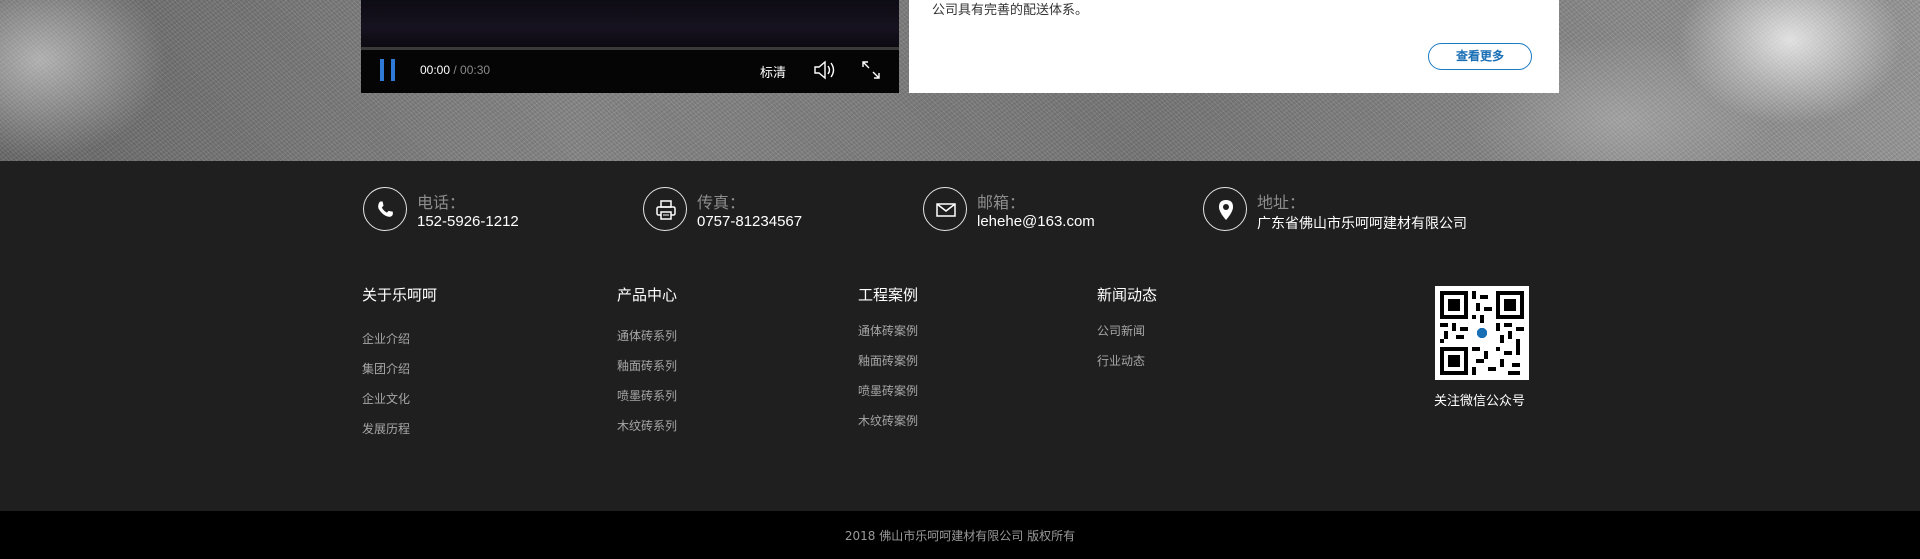  Describe the element at coordinates (1234, 46) in the screenshot. I see `intro-panel: 公司具有完善的配送体系。 查看更多` at that location.